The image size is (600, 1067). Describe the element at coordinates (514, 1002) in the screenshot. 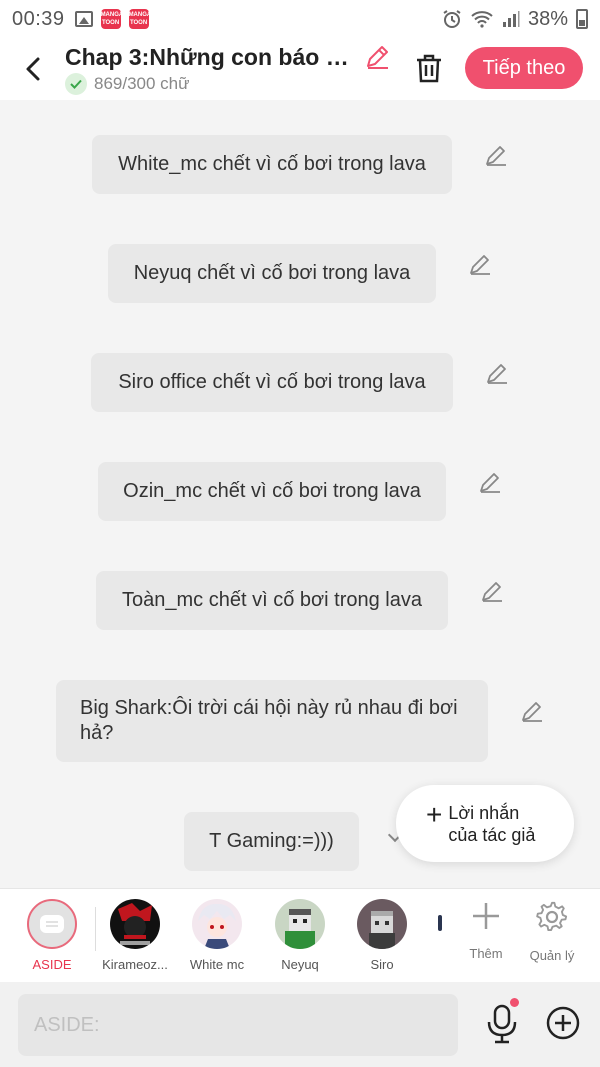

I see `notification-dot` at that location.